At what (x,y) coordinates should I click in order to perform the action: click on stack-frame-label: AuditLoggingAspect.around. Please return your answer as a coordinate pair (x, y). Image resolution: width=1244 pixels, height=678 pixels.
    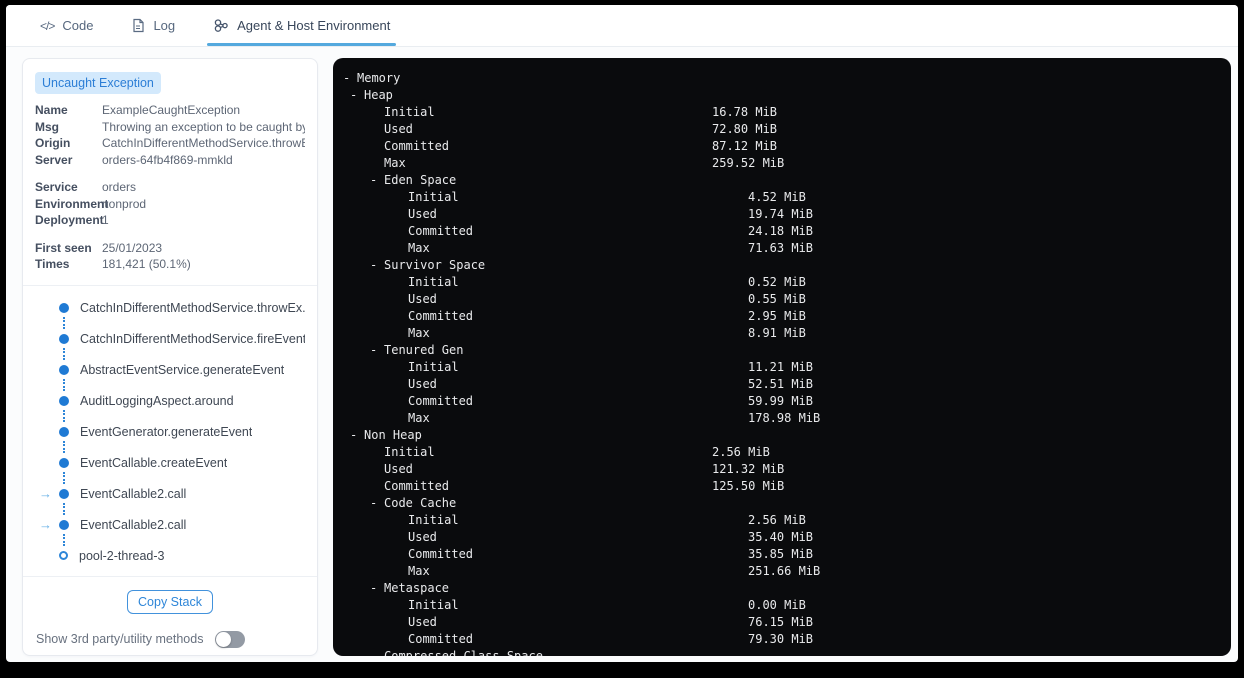
    Looking at the image, I should click on (157, 400).